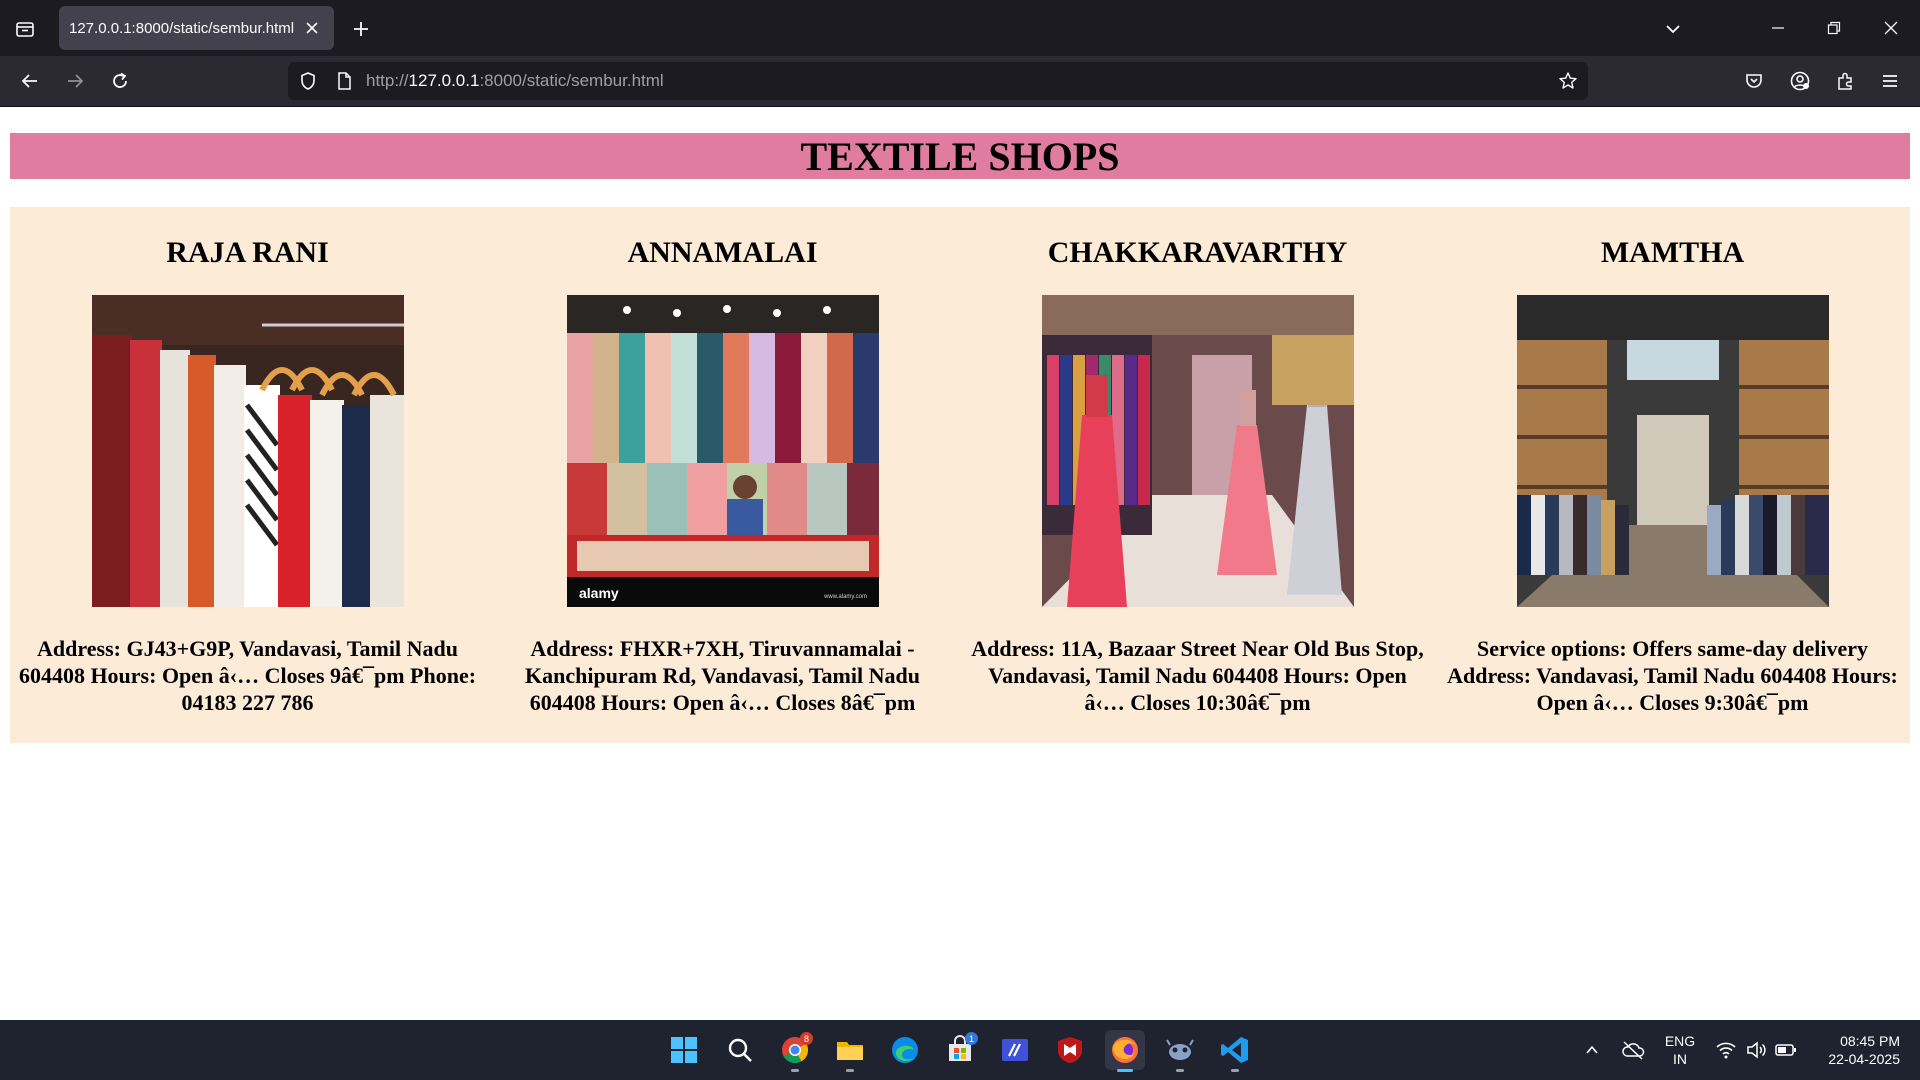 The width and height of the screenshot is (1920, 1080). I want to click on edge-icon, so click(905, 1050).